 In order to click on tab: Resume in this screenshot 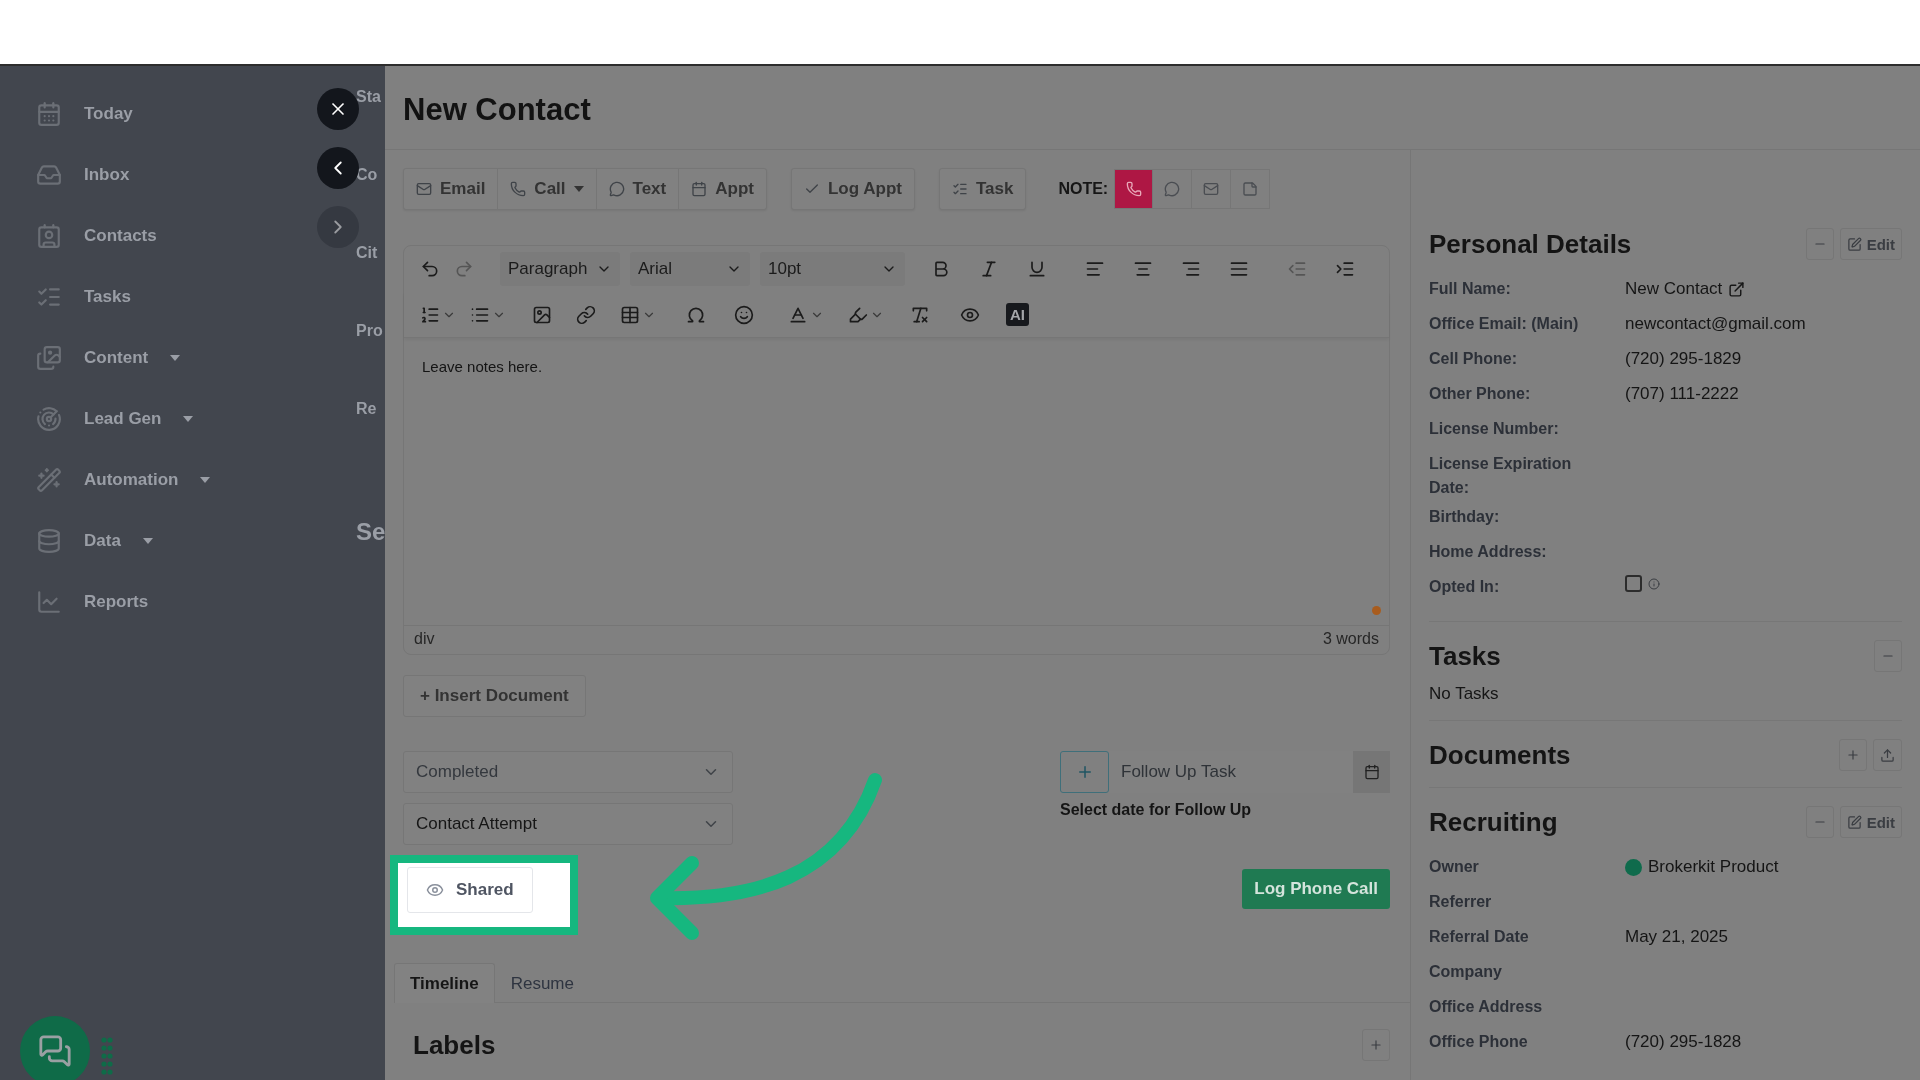, I will do `click(542, 983)`.